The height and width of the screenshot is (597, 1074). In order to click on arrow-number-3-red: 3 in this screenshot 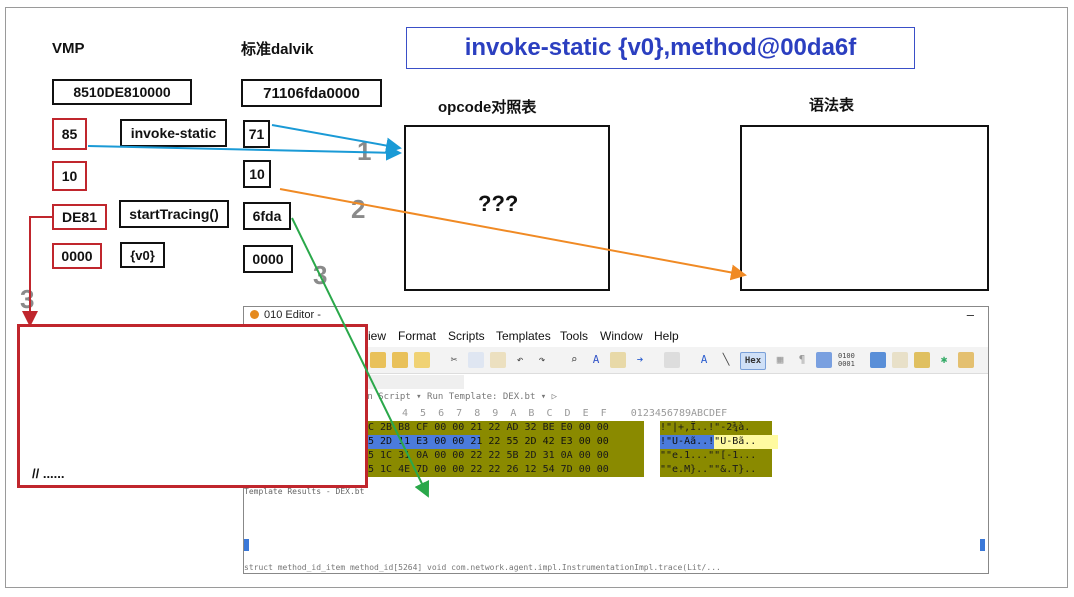, I will do `click(27, 299)`.